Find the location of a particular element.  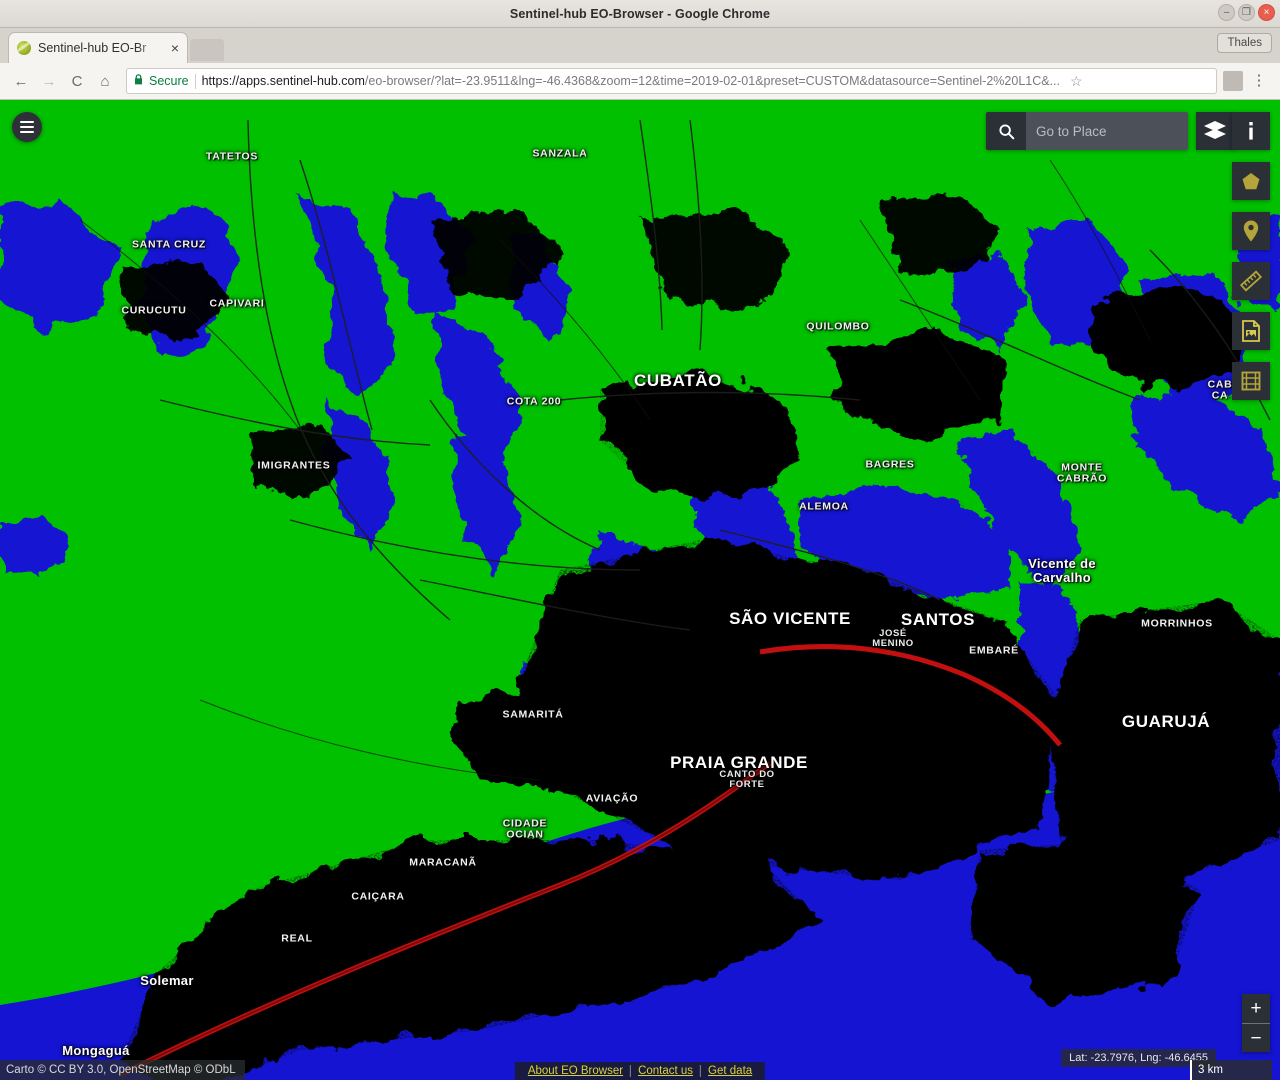

search-icon is located at coordinates (1006, 131).